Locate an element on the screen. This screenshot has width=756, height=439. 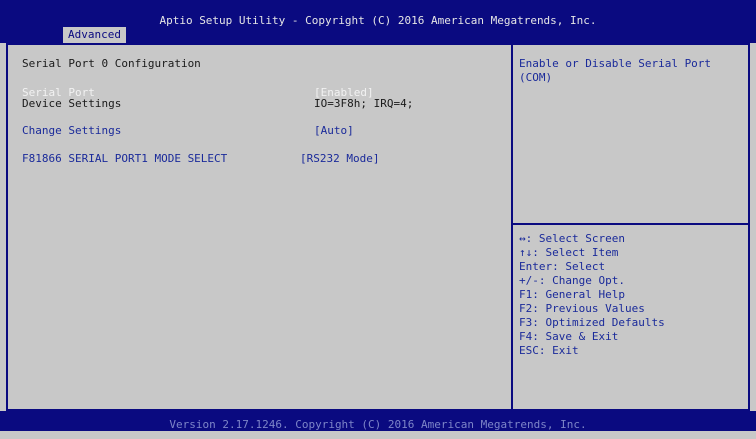
change-settings-option-value: [Auto] is located at coordinates (334, 131).